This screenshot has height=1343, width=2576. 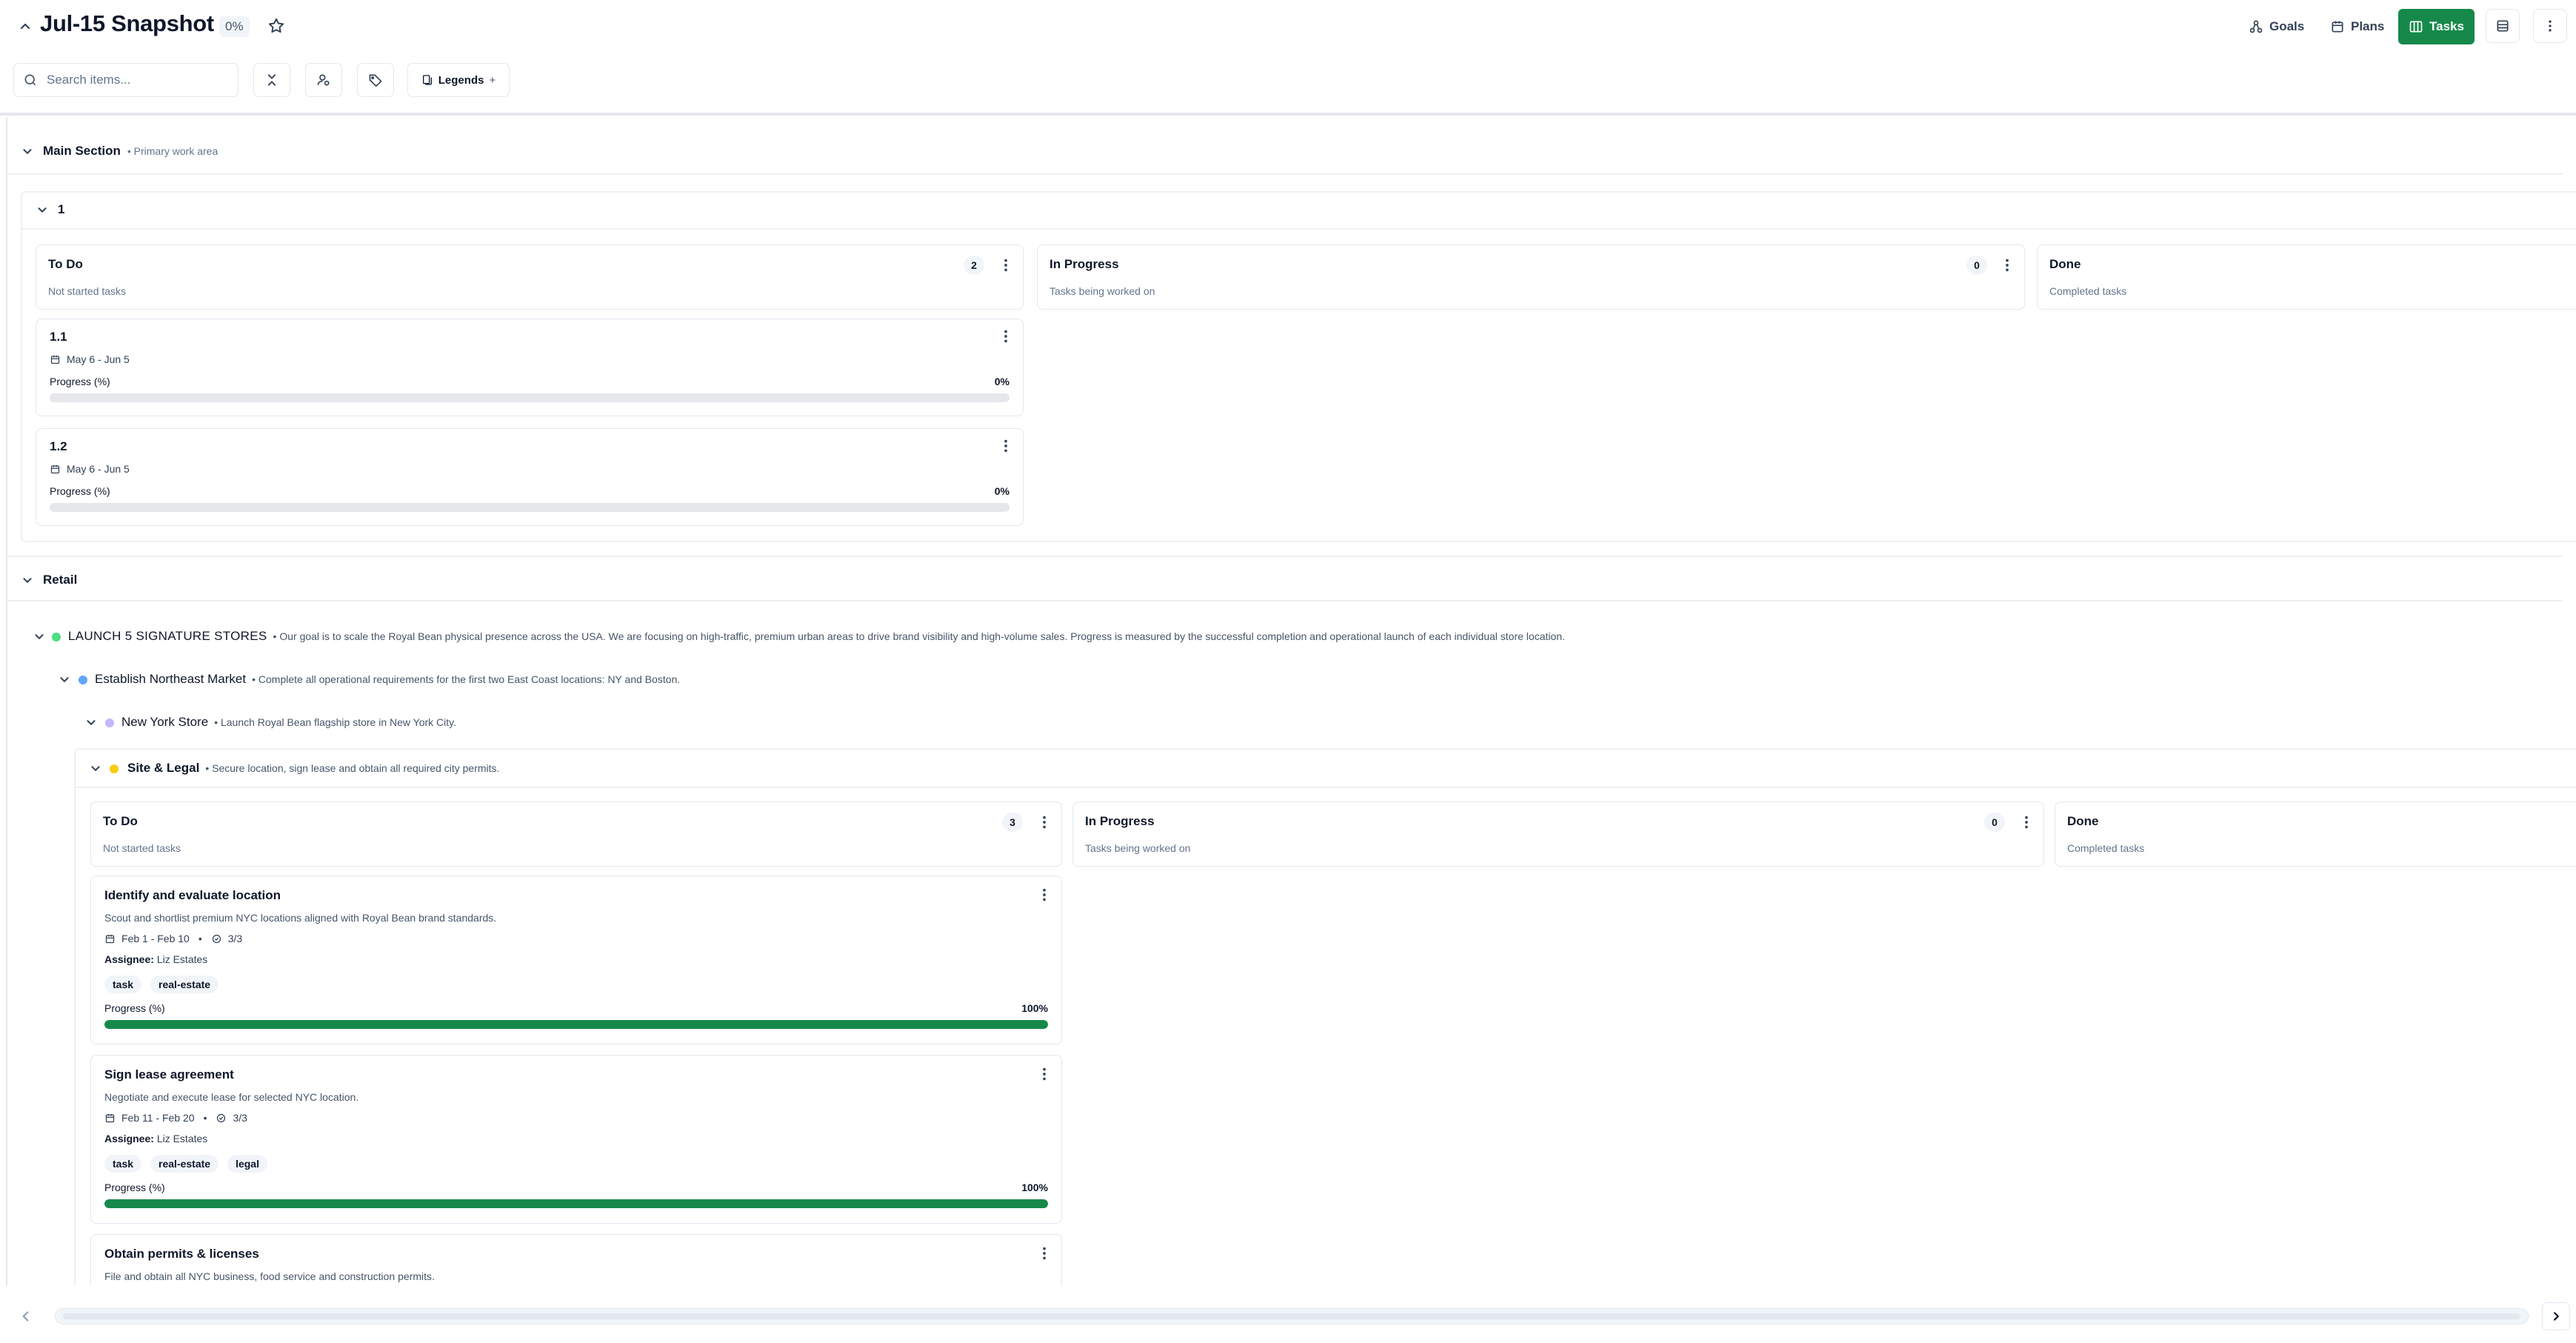 What do you see at coordinates (1558, 834) in the screenshot?
I see `column-in-progress: In Progress Tasks being worked on 0` at bounding box center [1558, 834].